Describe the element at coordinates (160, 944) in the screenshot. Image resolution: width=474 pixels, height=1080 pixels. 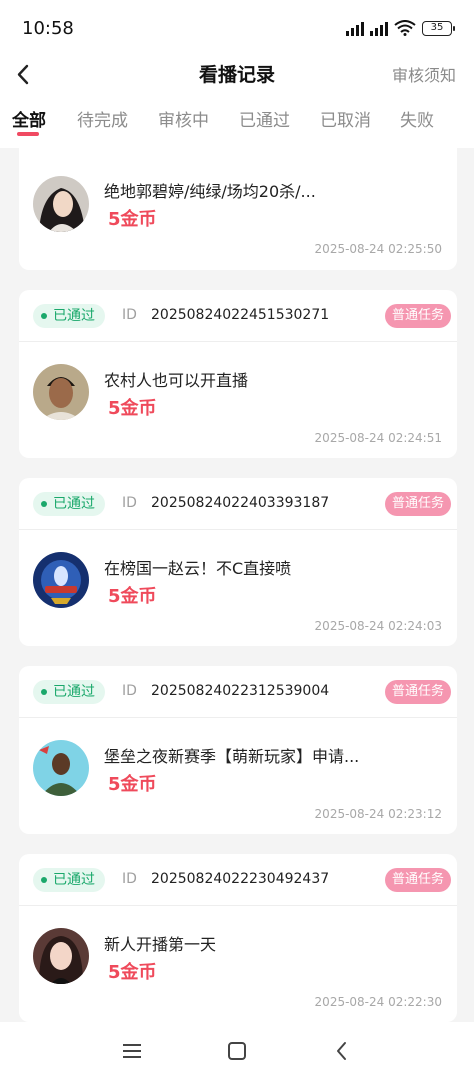
I see `room-name: 新人开播第一天` at that location.